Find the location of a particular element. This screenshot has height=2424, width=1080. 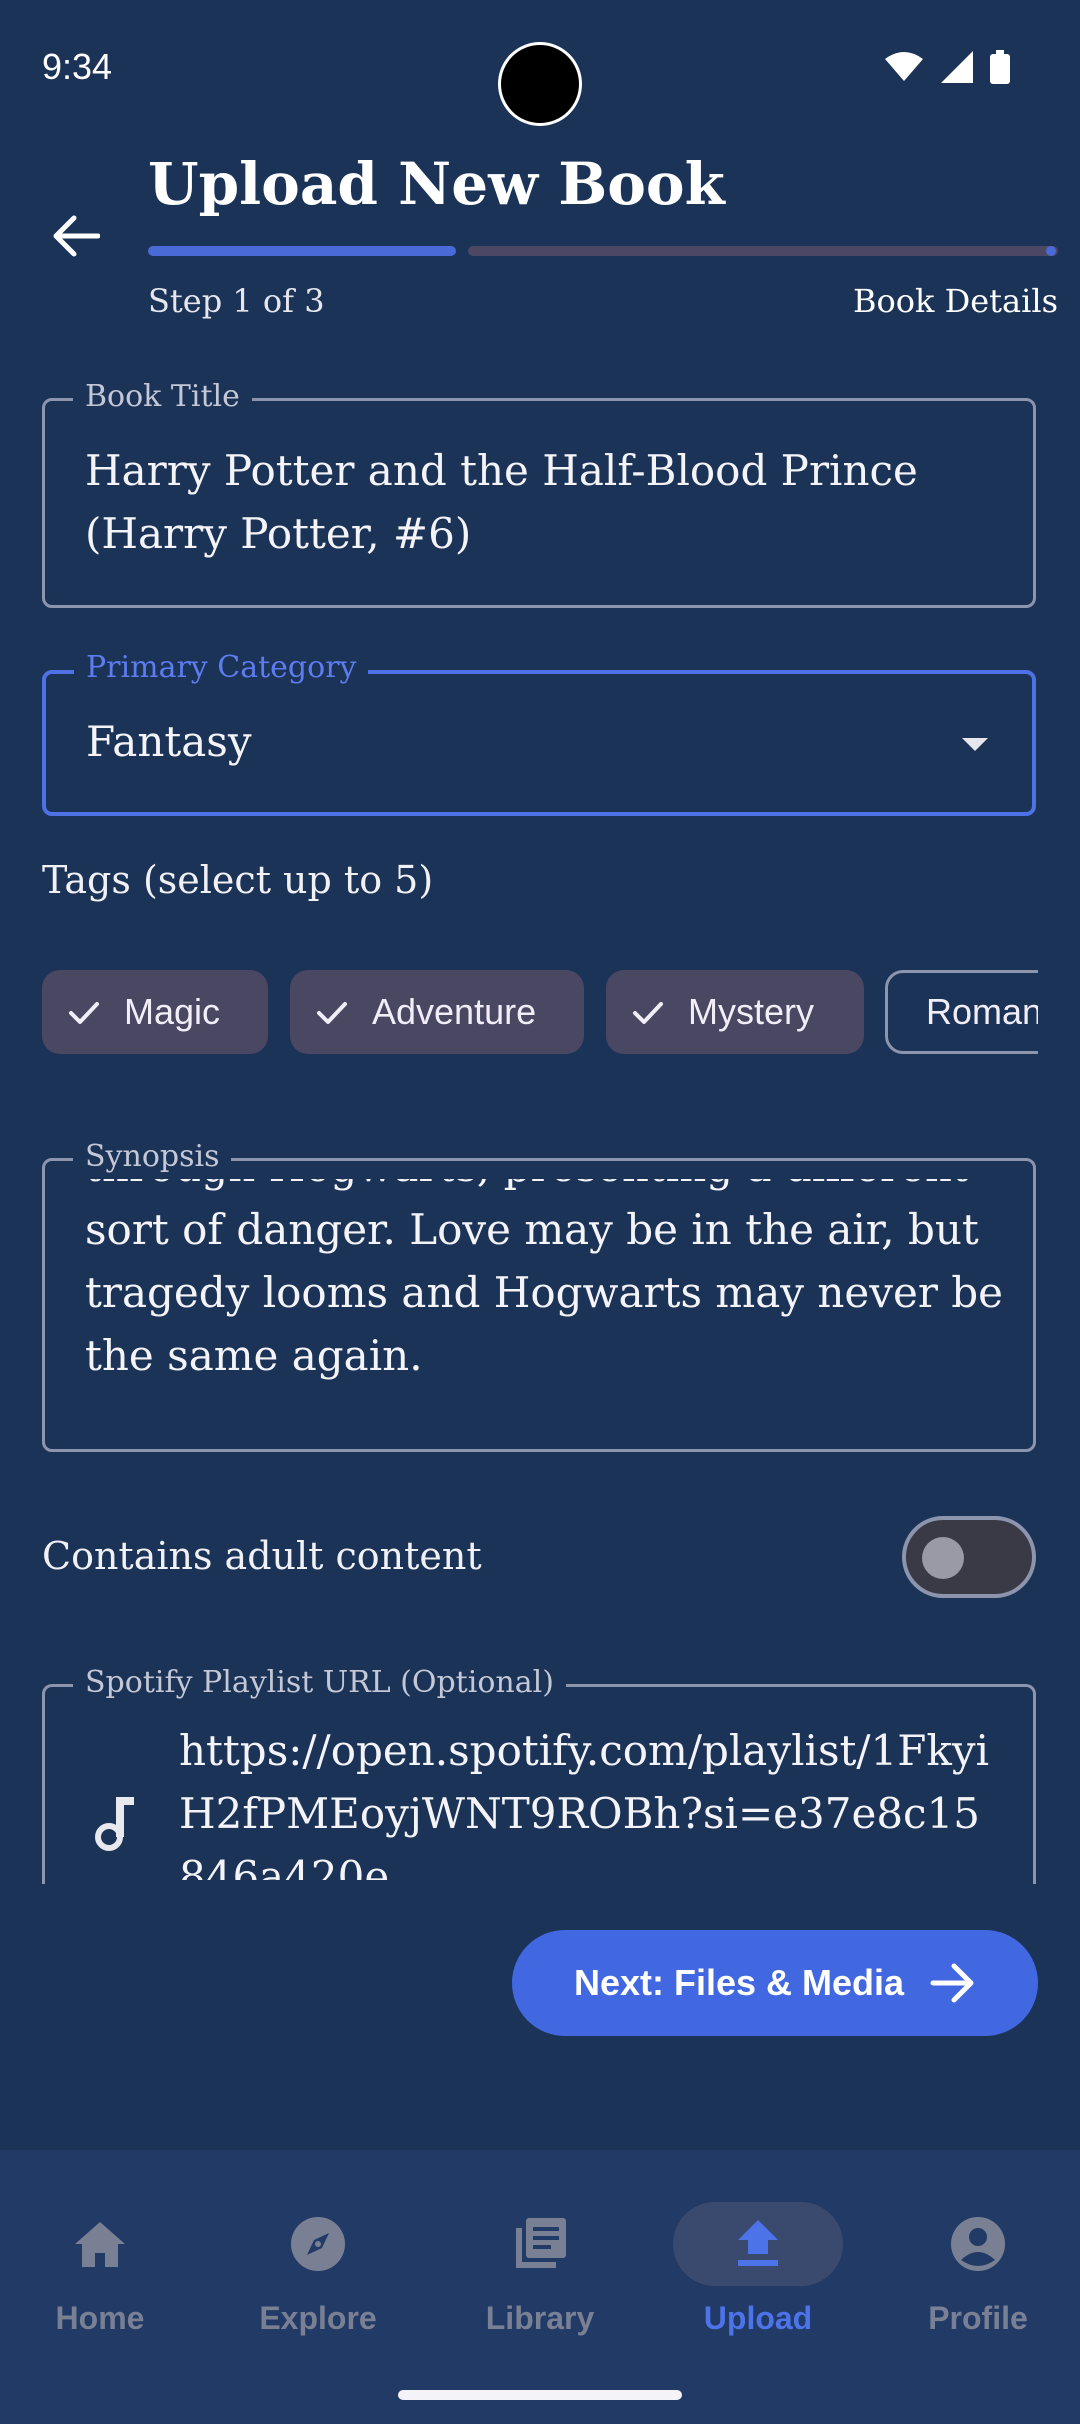

nav-item-home: Home is located at coordinates (100, 2269).